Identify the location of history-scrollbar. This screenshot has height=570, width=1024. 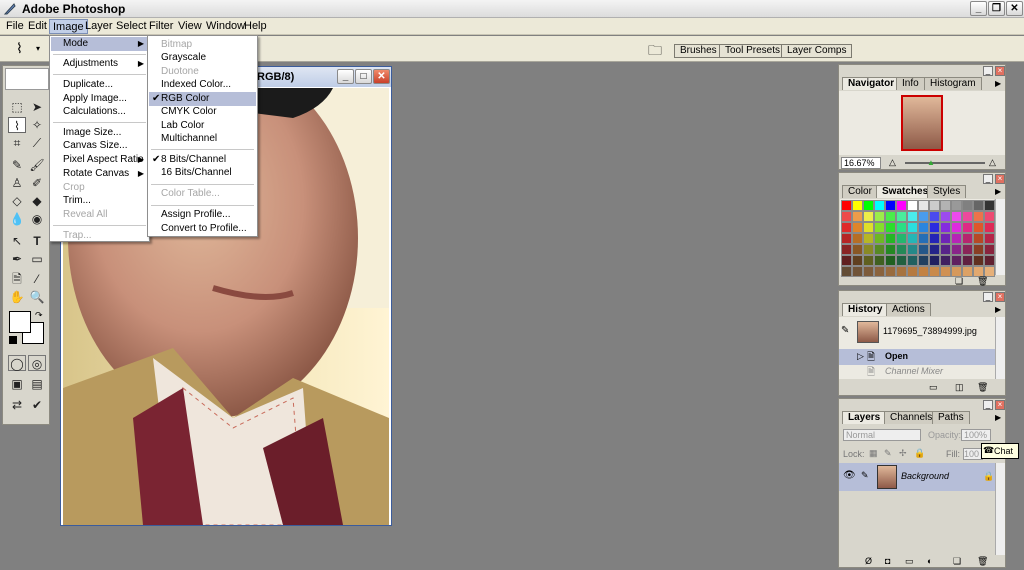
(1000, 348).